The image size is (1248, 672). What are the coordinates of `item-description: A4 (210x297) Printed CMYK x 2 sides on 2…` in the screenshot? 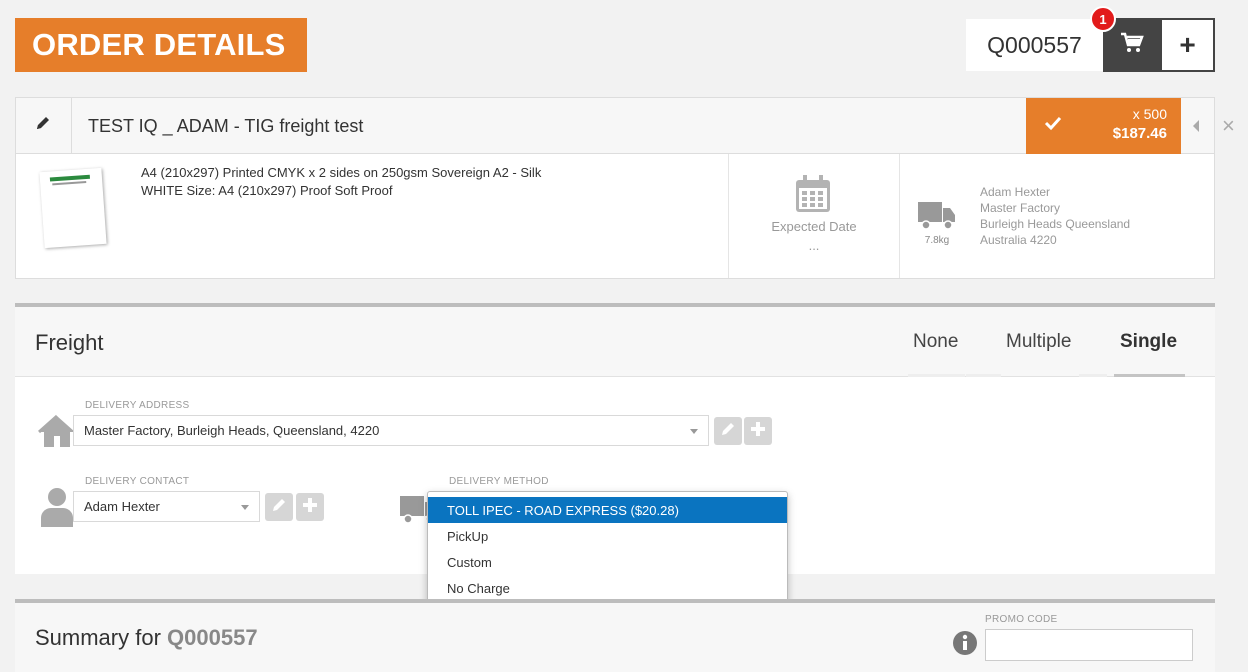 It's located at (351, 182).